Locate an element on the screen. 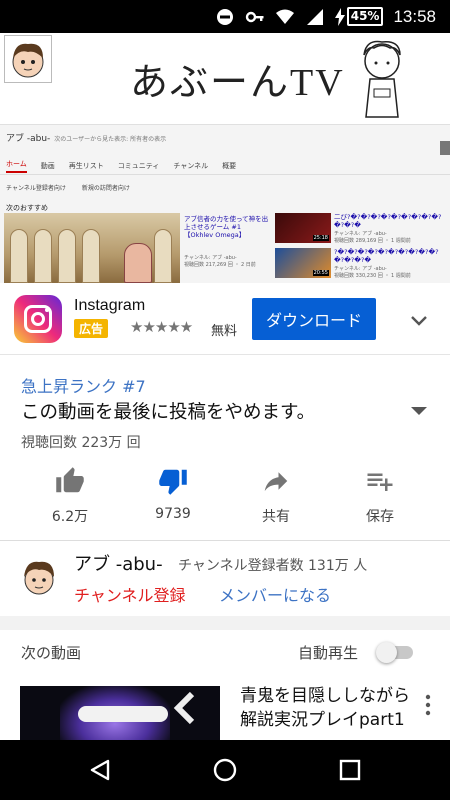 The height and width of the screenshot is (800, 450). embedded-tabs: ホーム 動画 再生リスト コミュニティ チャンネル 概要 is located at coordinates (225, 166).